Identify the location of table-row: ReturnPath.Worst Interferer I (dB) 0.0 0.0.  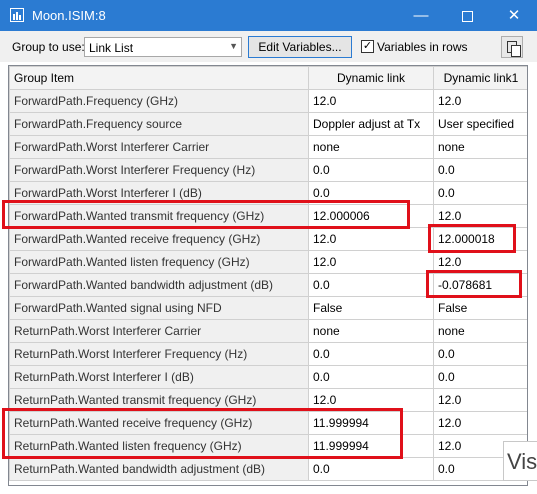
(268, 377).